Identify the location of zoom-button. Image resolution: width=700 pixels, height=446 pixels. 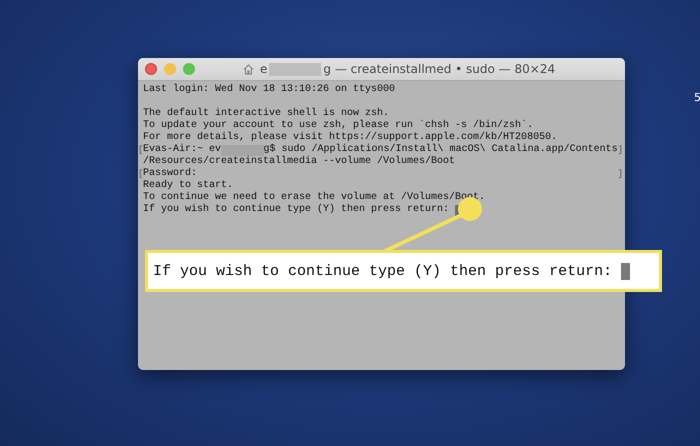
(189, 69).